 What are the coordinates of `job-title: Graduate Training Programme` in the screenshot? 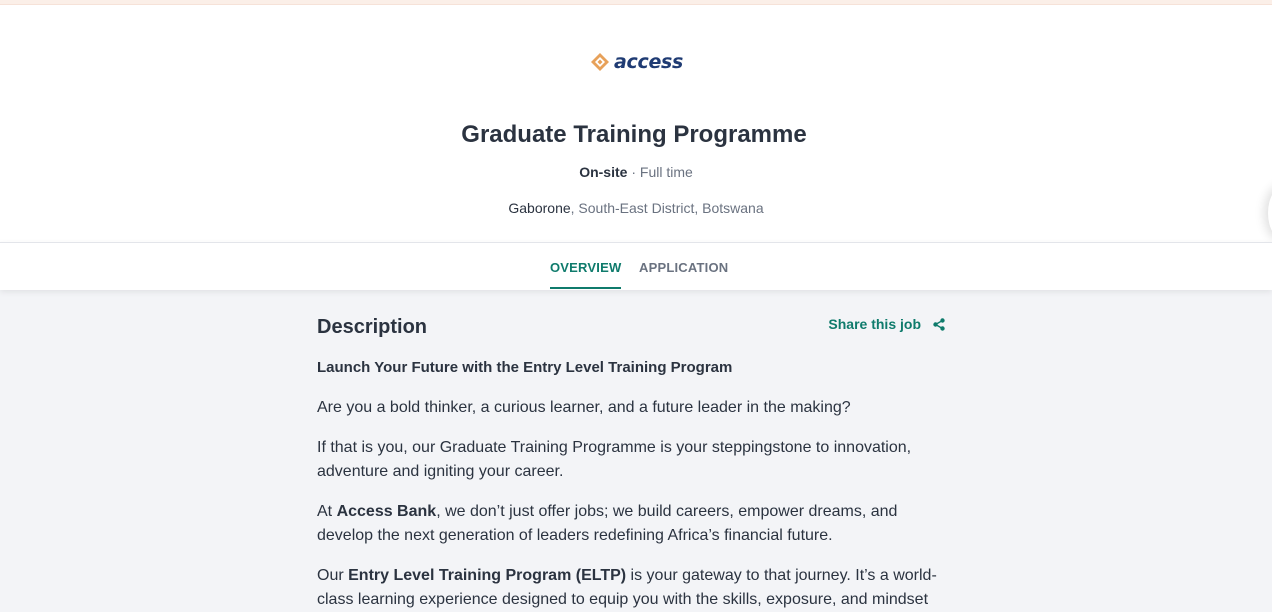 It's located at (634, 134).